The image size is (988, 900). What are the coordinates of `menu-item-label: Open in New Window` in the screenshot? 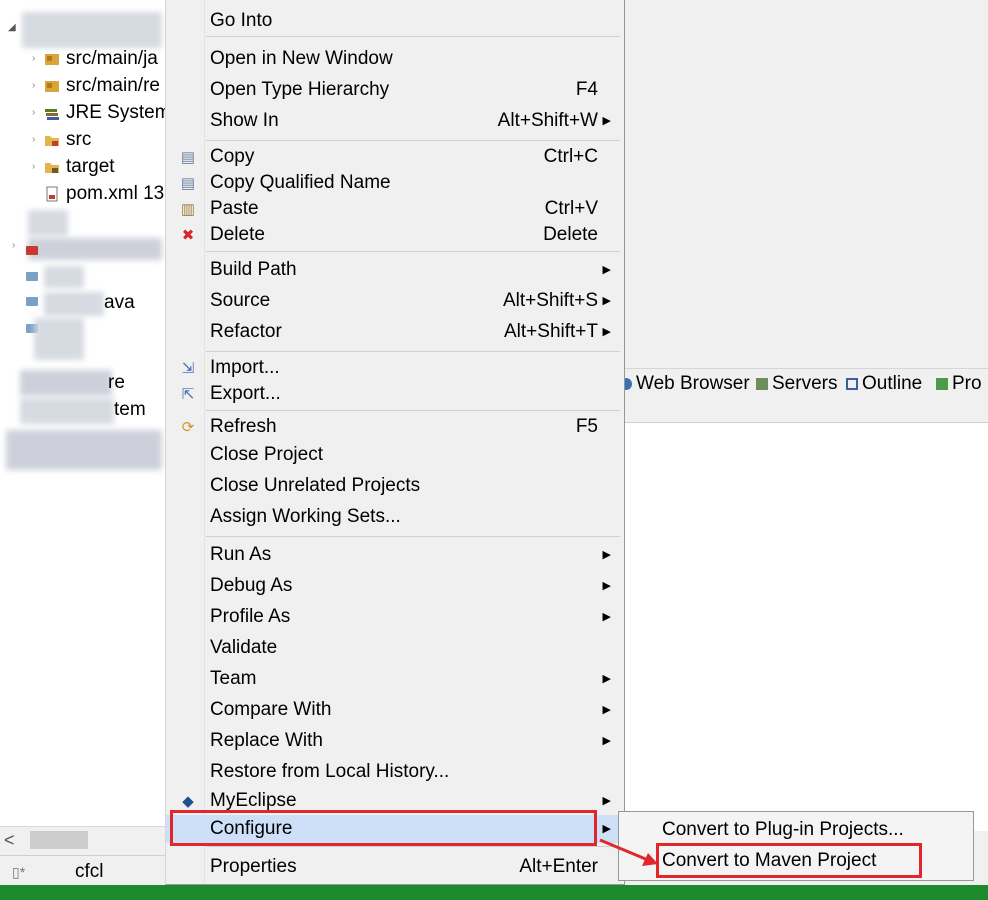 It's located at (301, 58).